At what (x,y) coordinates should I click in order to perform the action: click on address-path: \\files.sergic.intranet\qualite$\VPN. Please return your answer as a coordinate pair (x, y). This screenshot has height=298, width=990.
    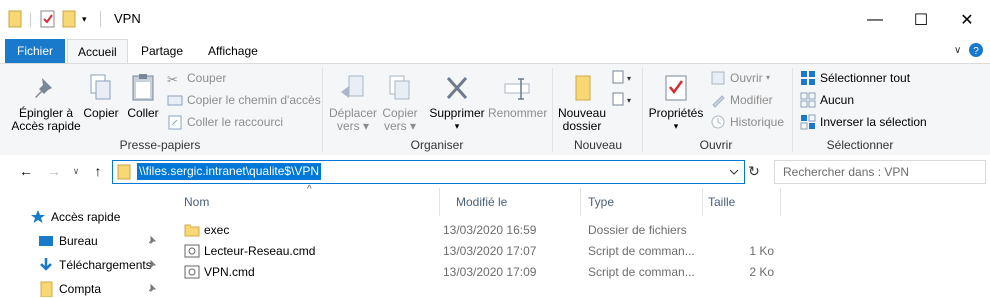
    Looking at the image, I should click on (229, 171).